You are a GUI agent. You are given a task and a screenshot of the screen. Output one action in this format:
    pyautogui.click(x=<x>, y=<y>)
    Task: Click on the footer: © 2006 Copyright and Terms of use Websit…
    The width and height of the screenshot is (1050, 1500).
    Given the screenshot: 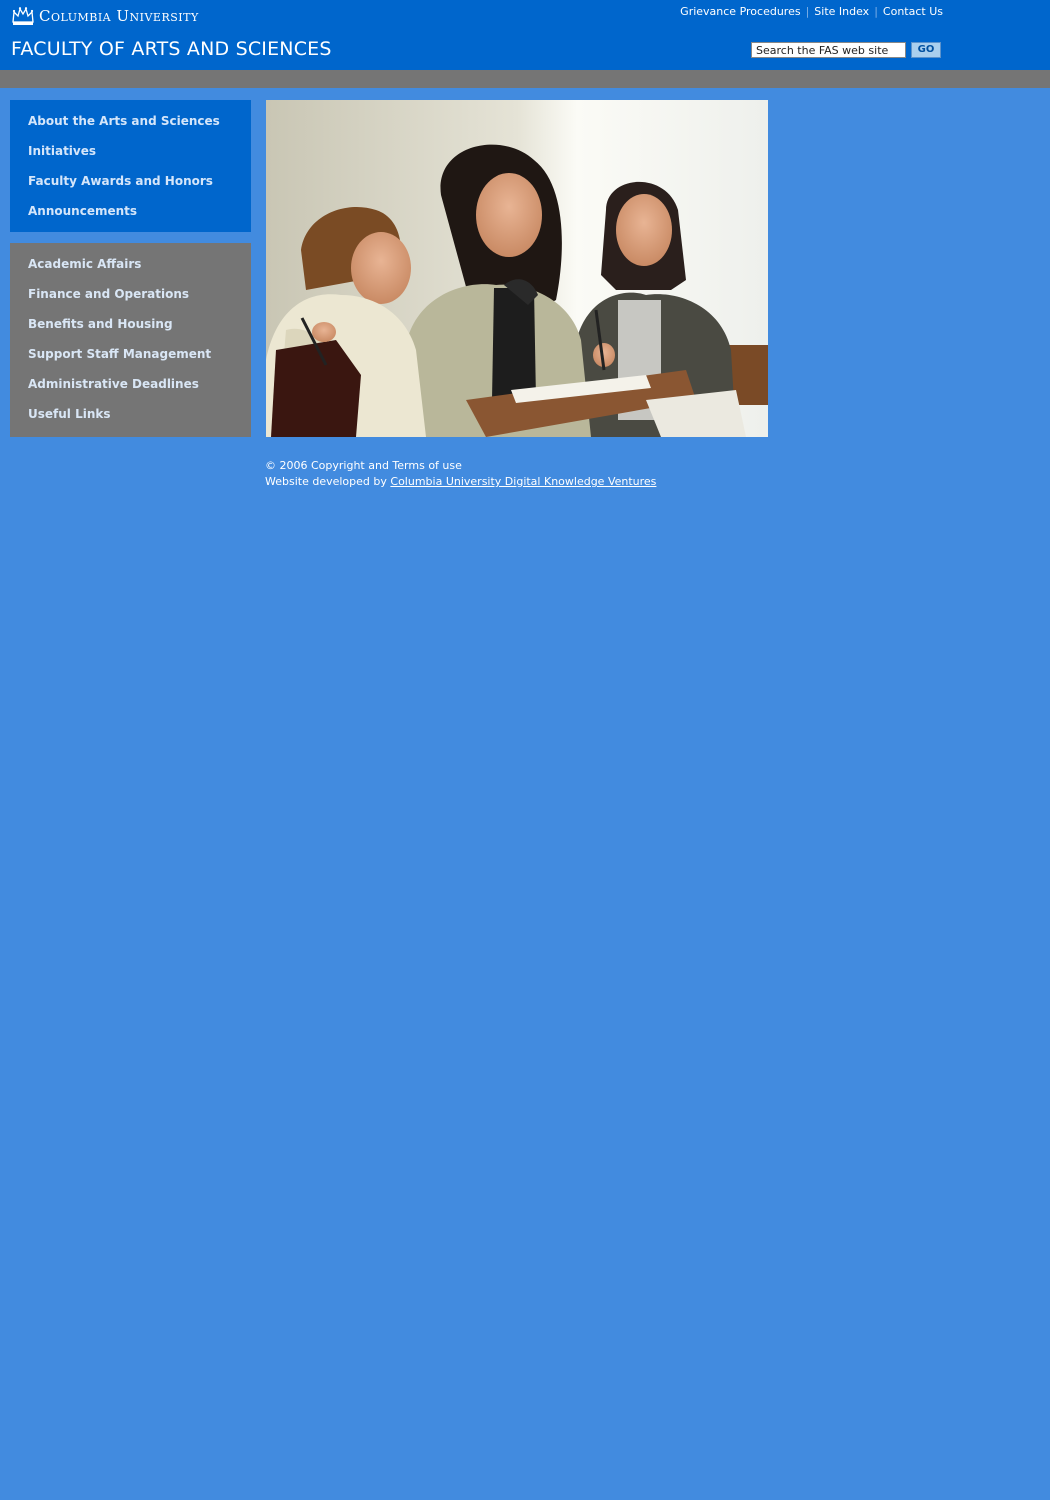 What is the action you would take?
    pyautogui.click(x=460, y=474)
    